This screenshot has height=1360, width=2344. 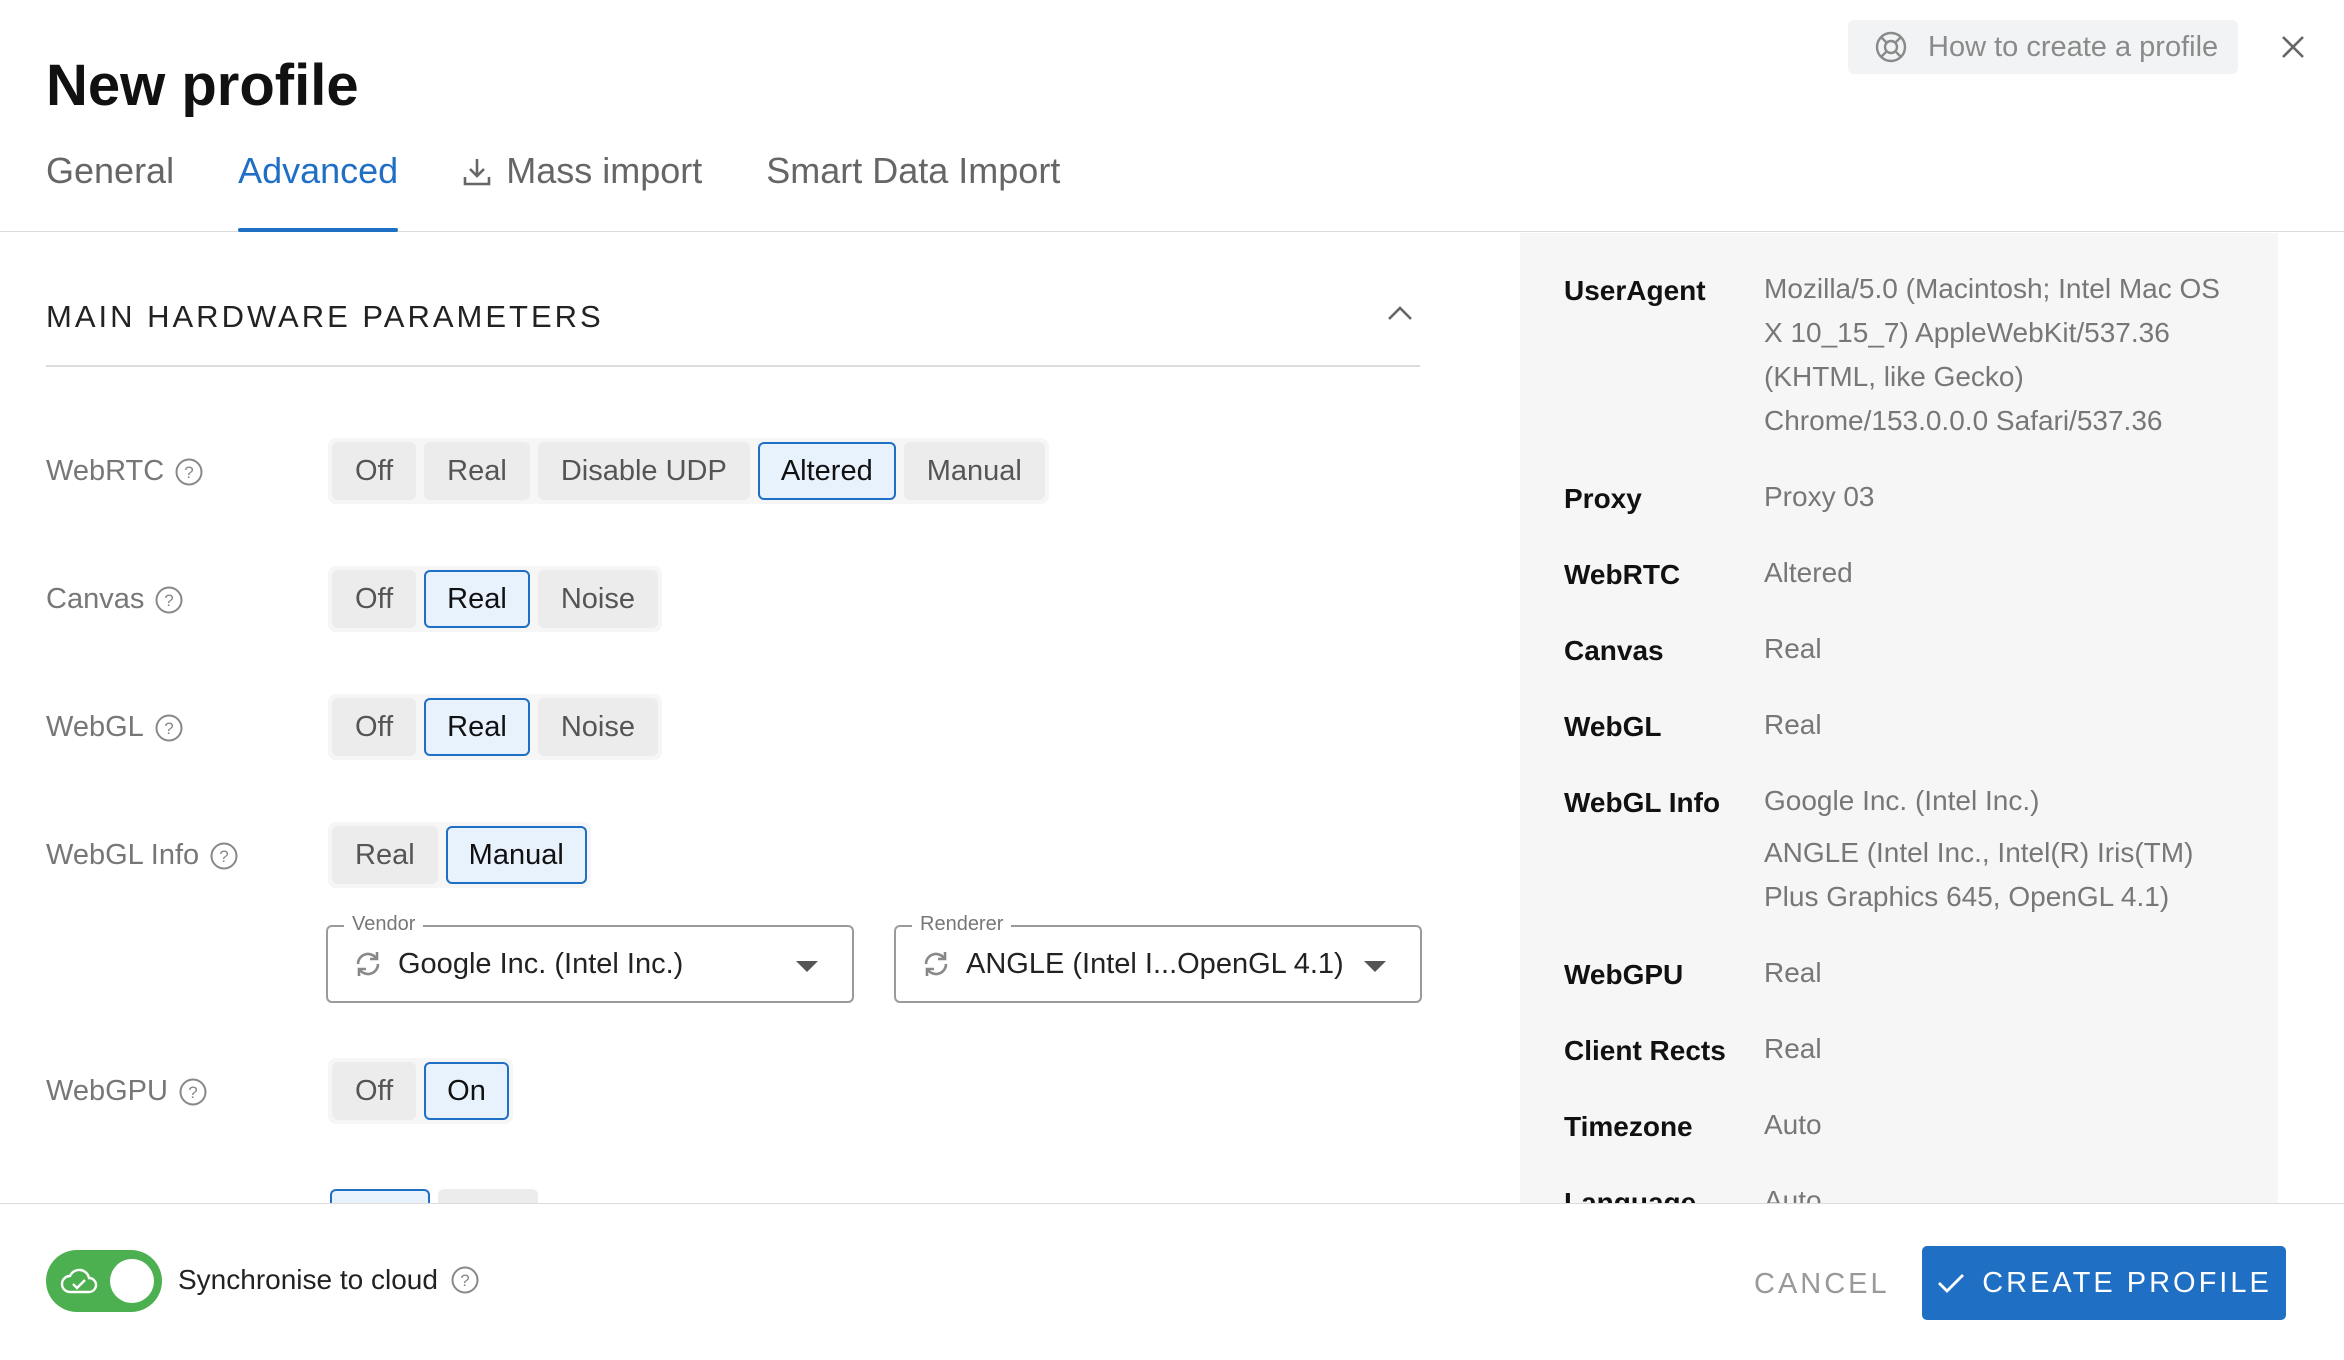 I want to click on webgl-info-option-manual: Manual, so click(x=516, y=855).